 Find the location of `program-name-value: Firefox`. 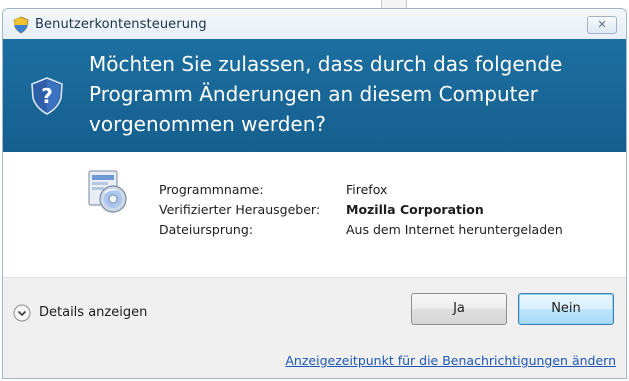

program-name-value: Firefox is located at coordinates (367, 189).